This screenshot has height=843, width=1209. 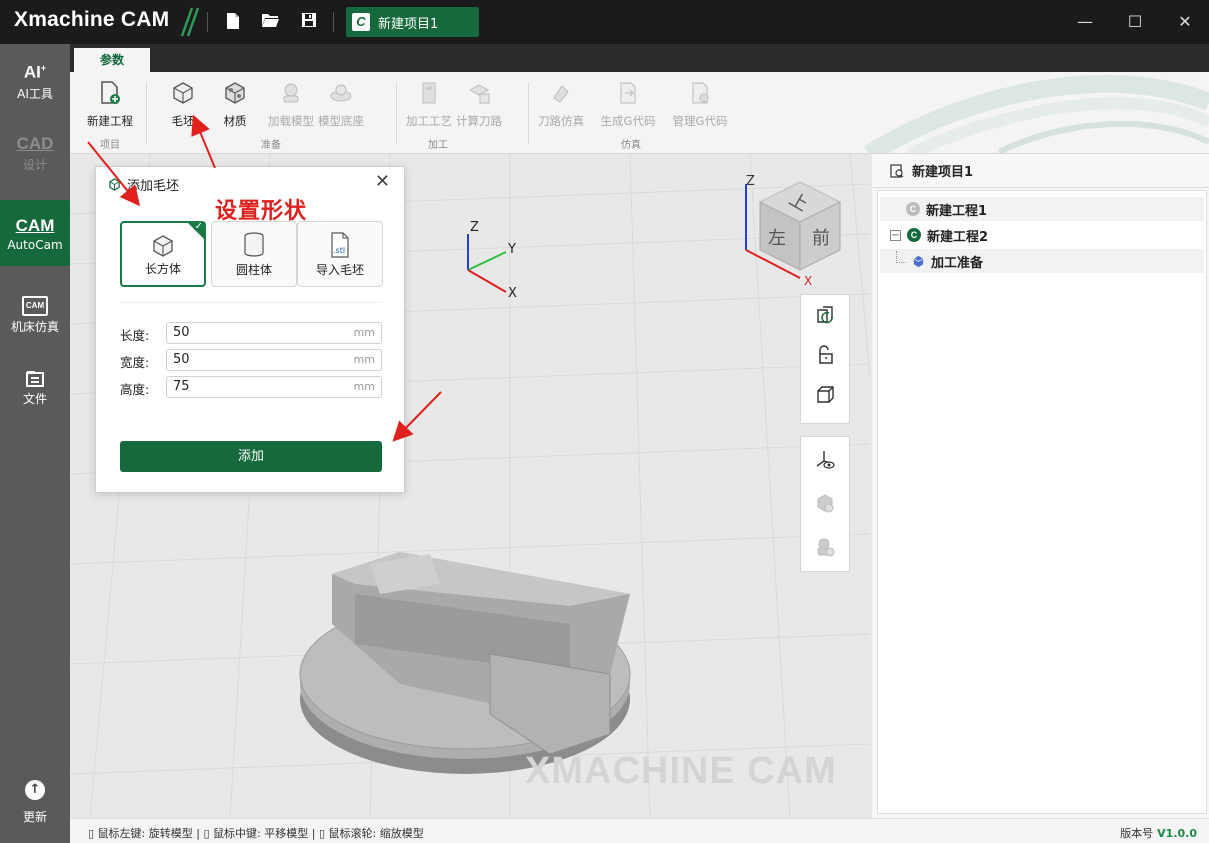 What do you see at coordinates (628, 104) in the screenshot?
I see `generate-gcode-button: 生成G代码` at bounding box center [628, 104].